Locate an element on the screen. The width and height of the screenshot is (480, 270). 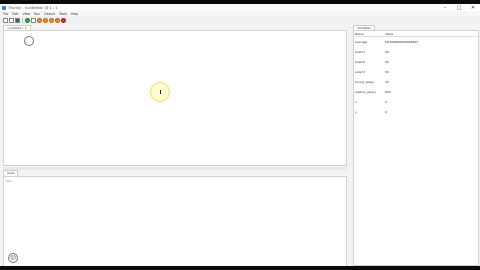
variable-name: exam1 is located at coordinates (360, 51).